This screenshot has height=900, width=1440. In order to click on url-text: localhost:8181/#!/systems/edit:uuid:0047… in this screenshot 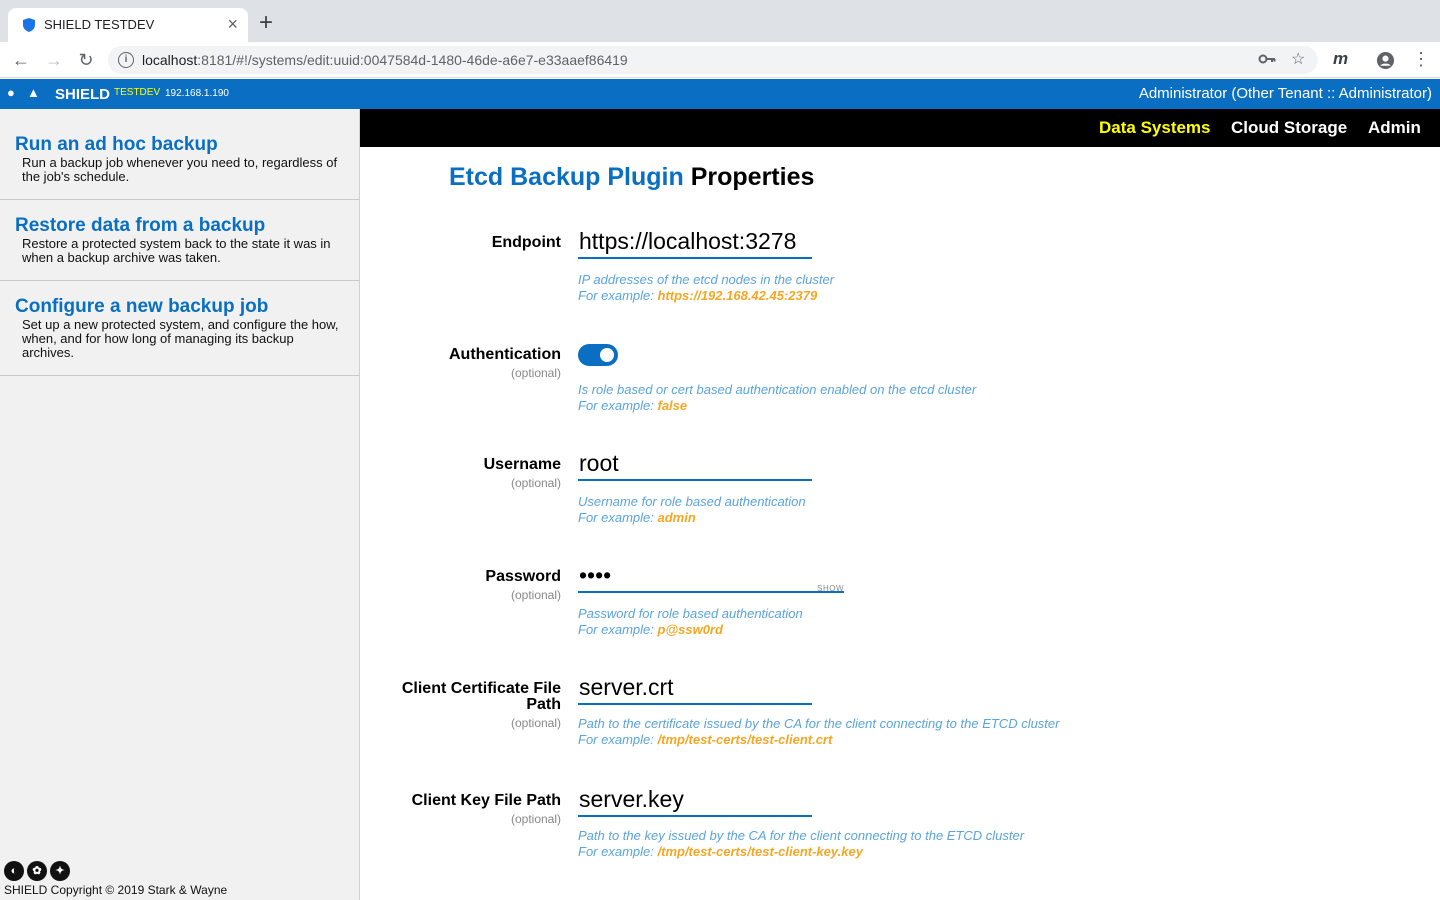, I will do `click(385, 60)`.